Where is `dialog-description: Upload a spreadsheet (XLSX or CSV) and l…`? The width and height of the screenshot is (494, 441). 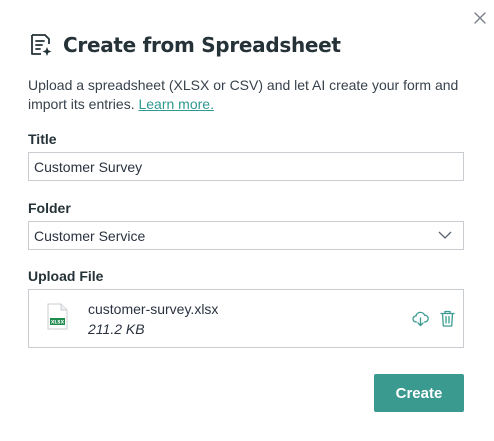
dialog-description: Upload a spreadsheet (XLSX or CSV) and l… is located at coordinates (248, 95).